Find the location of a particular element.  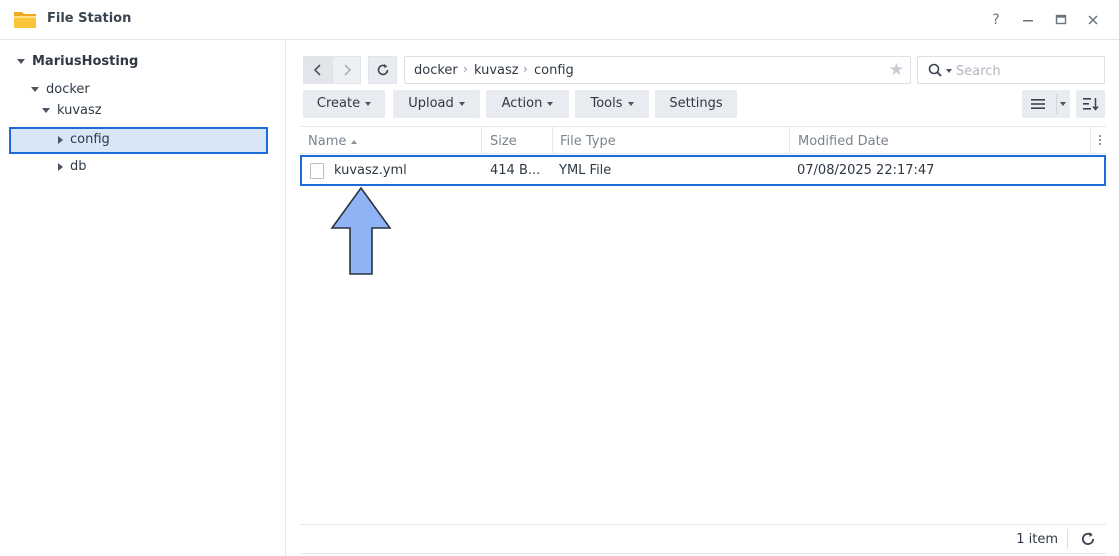

list-view-icon is located at coordinates (1038, 104).